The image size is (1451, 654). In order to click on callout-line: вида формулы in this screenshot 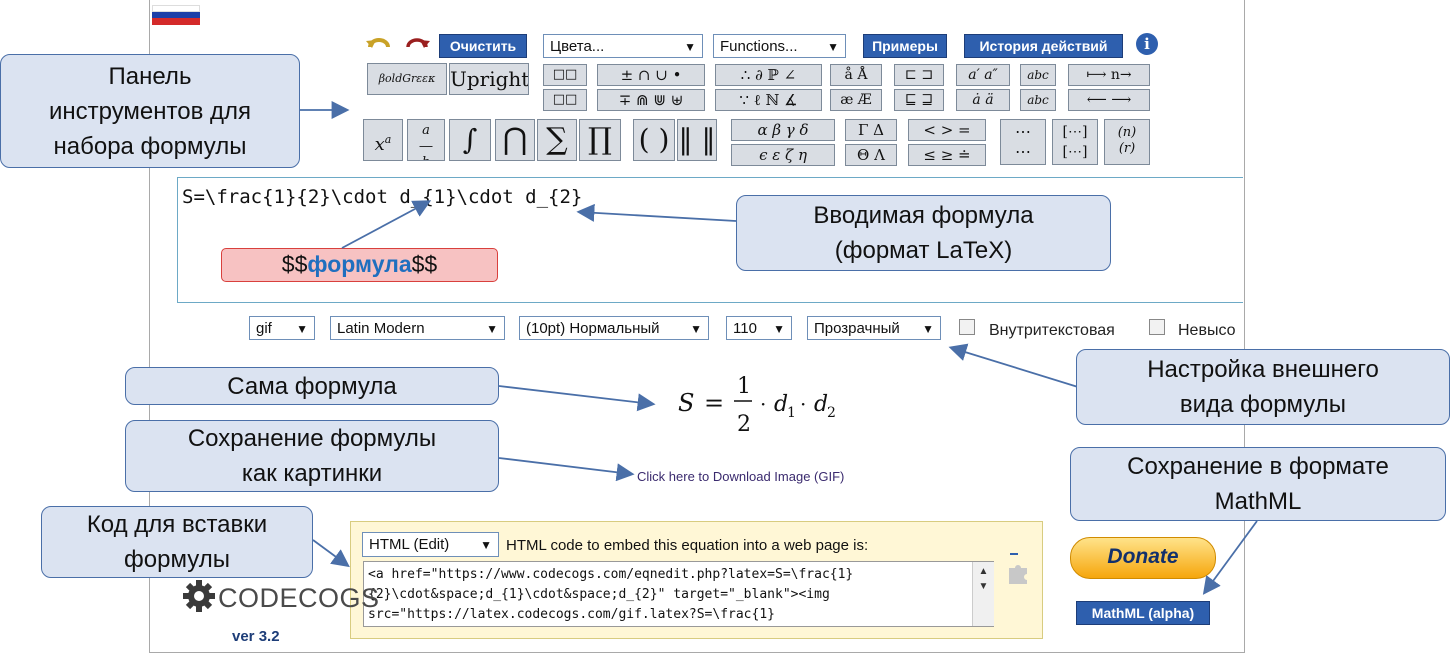, I will do `click(1263, 404)`.